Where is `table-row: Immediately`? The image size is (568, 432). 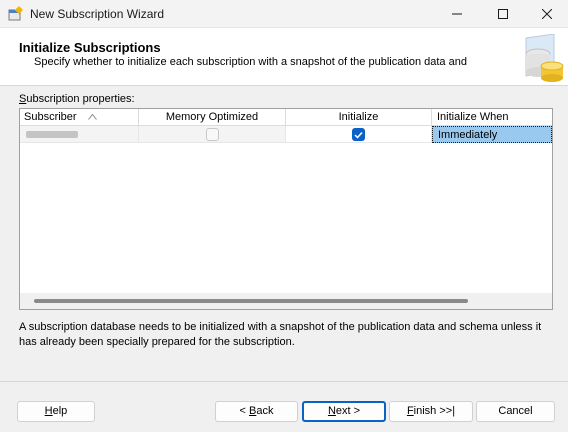 table-row: Immediately is located at coordinates (286, 134).